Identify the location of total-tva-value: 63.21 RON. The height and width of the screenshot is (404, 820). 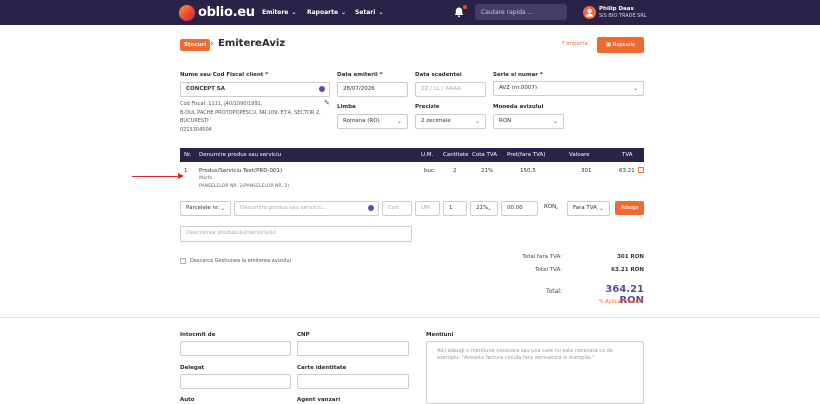
(627, 270).